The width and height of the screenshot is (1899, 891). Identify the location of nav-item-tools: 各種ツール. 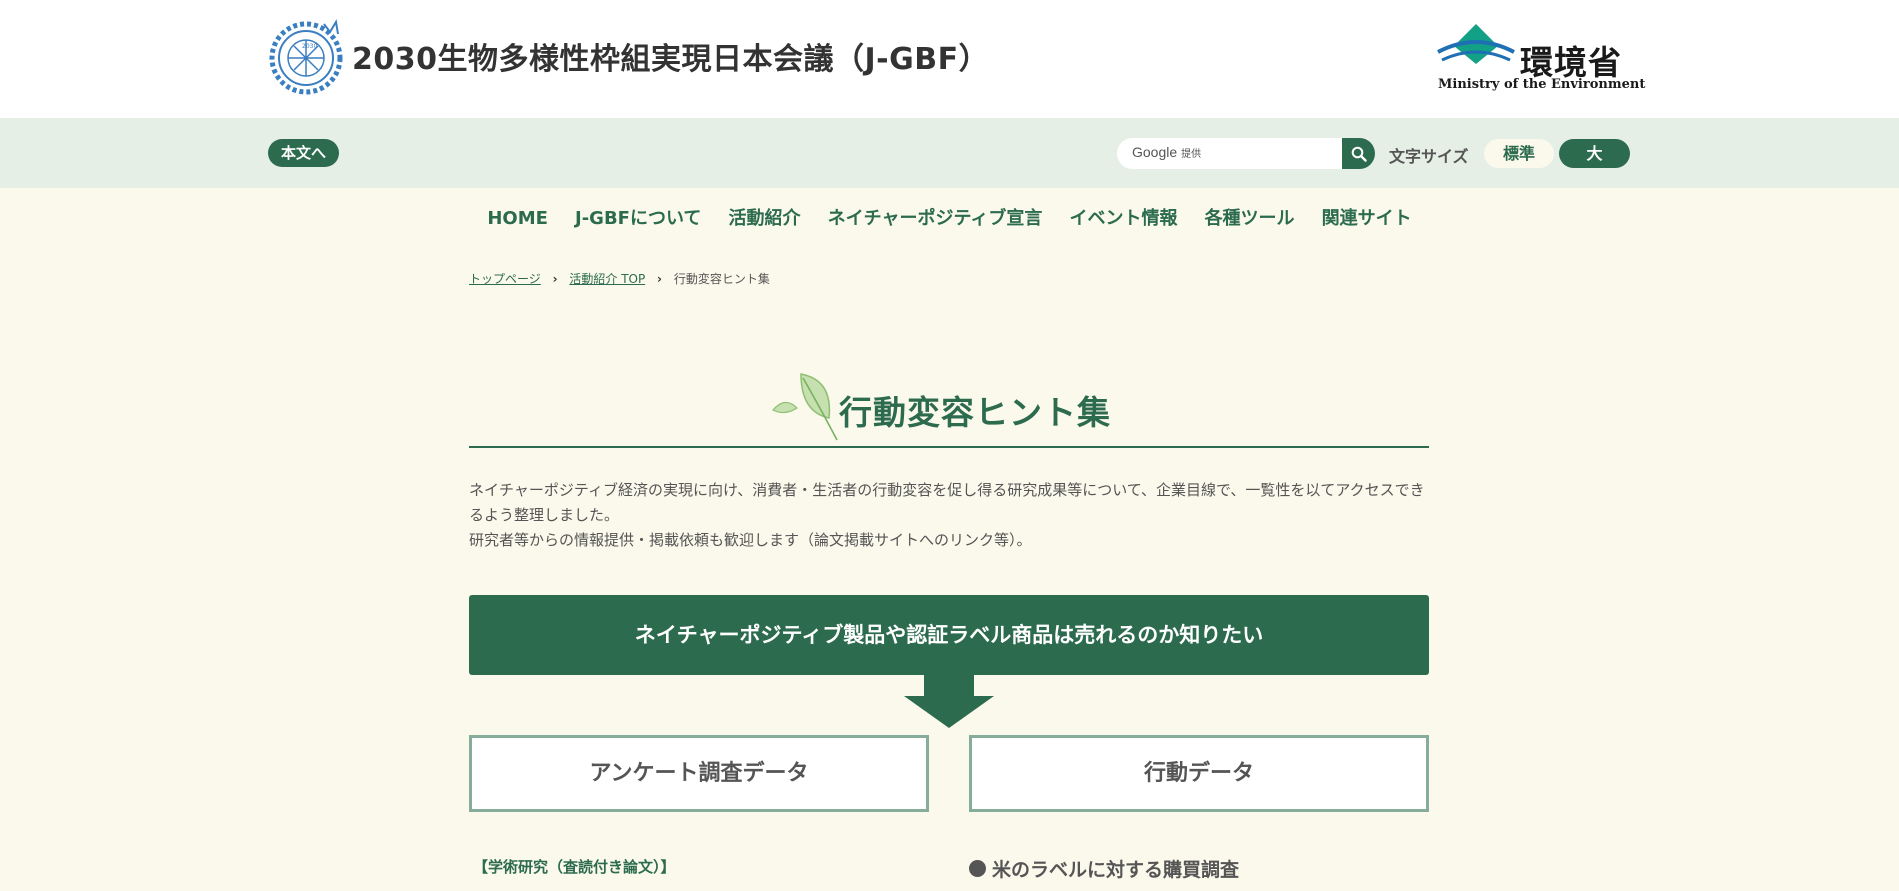
(1250, 217).